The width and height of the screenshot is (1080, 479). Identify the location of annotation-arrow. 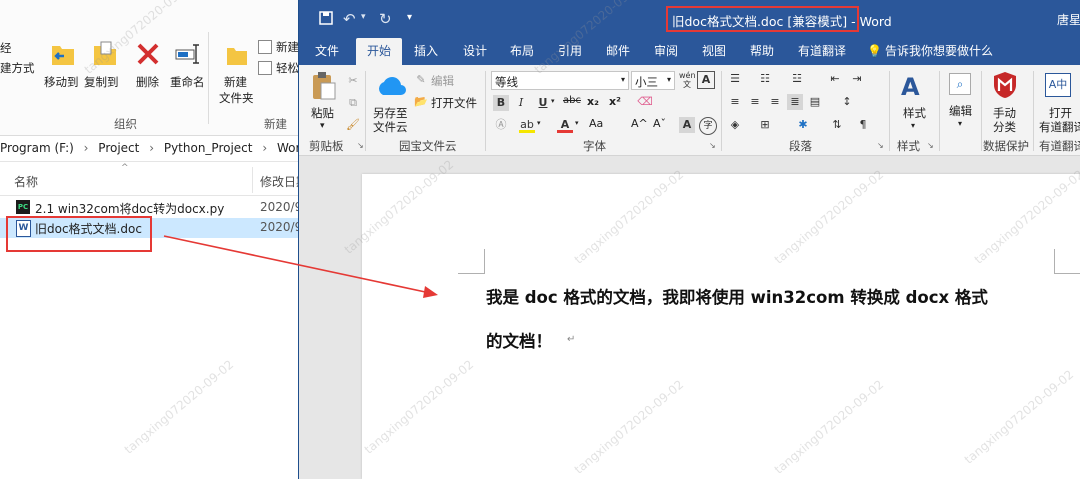
(300, 266).